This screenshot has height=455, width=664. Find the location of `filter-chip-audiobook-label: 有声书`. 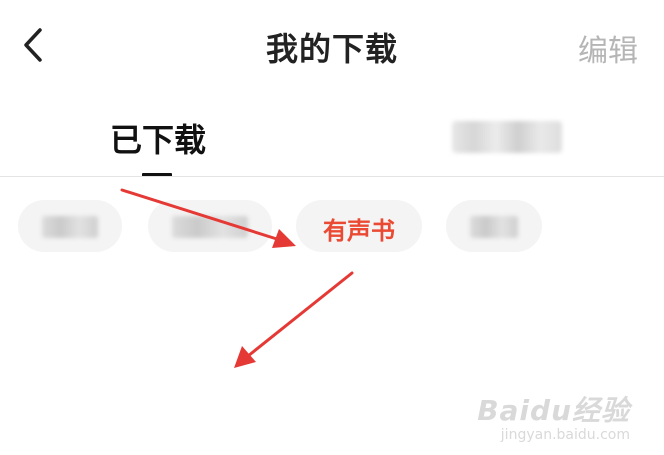

filter-chip-audiobook-label: 有声书 is located at coordinates (359, 231).